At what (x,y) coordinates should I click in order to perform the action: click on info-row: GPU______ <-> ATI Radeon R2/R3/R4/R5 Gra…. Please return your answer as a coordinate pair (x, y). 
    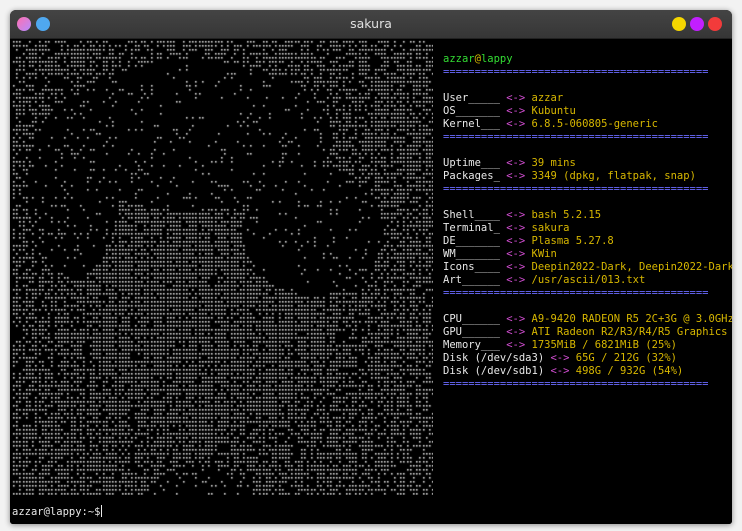
    Looking at the image, I should click on (587, 332).